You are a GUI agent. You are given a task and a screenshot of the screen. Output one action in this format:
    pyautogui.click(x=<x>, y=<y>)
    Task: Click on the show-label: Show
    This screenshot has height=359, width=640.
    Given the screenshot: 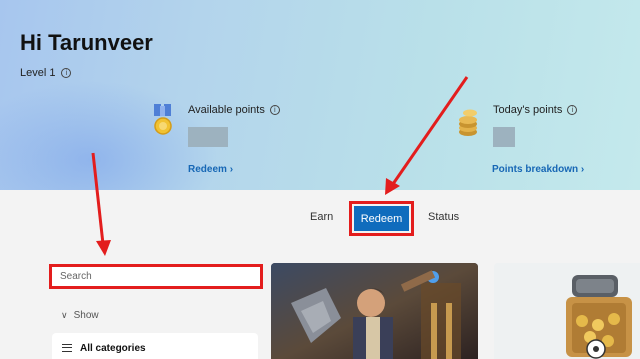 What is the action you would take?
    pyautogui.click(x=86, y=315)
    